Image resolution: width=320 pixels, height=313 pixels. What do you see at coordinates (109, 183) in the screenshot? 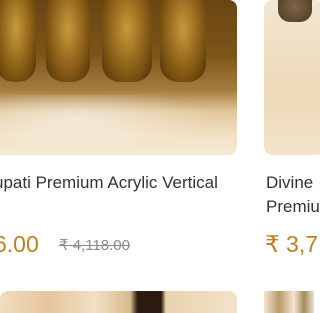
I see `product-title: upati Premium Acrylic Vertical` at bounding box center [109, 183].